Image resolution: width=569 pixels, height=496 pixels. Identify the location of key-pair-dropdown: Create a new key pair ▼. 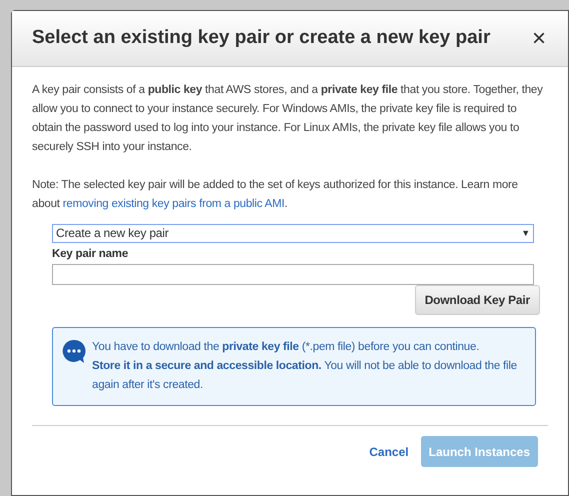
(293, 233).